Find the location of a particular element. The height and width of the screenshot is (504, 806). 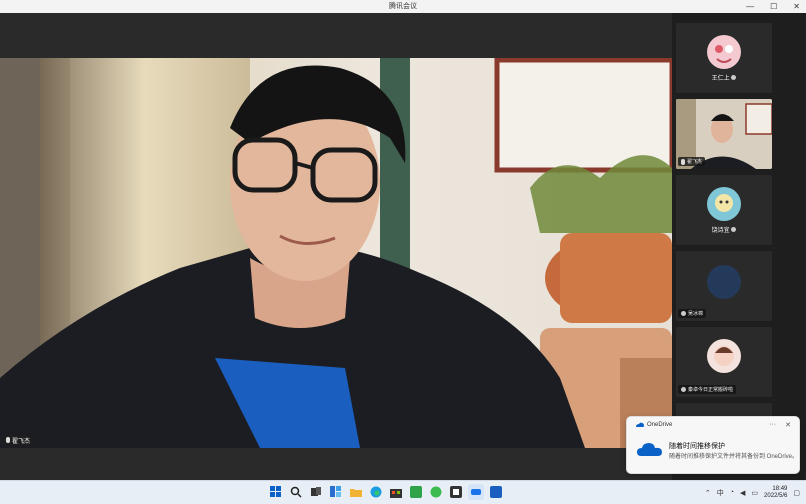

title-bar: 腾讯会议 — ☐ ✕ is located at coordinates (403, 7).